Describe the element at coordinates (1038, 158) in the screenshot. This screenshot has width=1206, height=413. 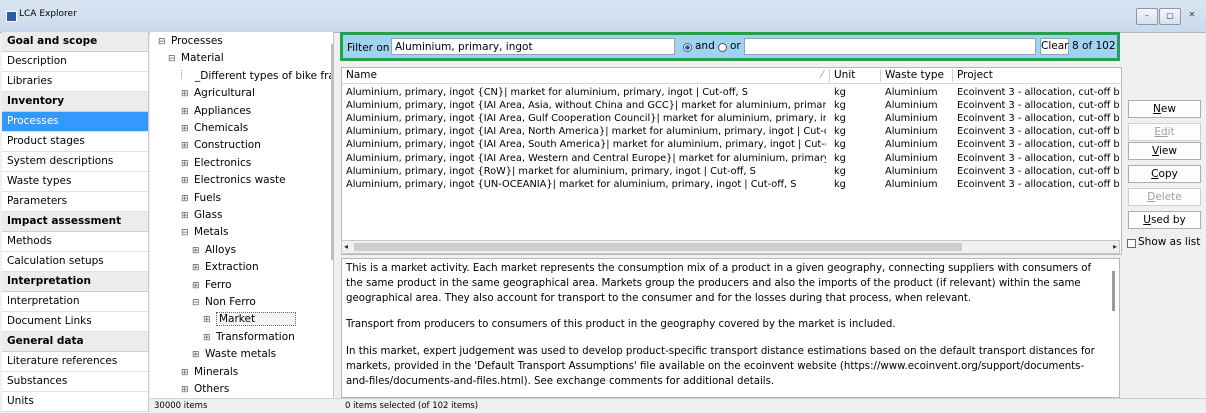
I see `cell-project: Ecoinvent 3 - allocation, cut-off by` at that location.